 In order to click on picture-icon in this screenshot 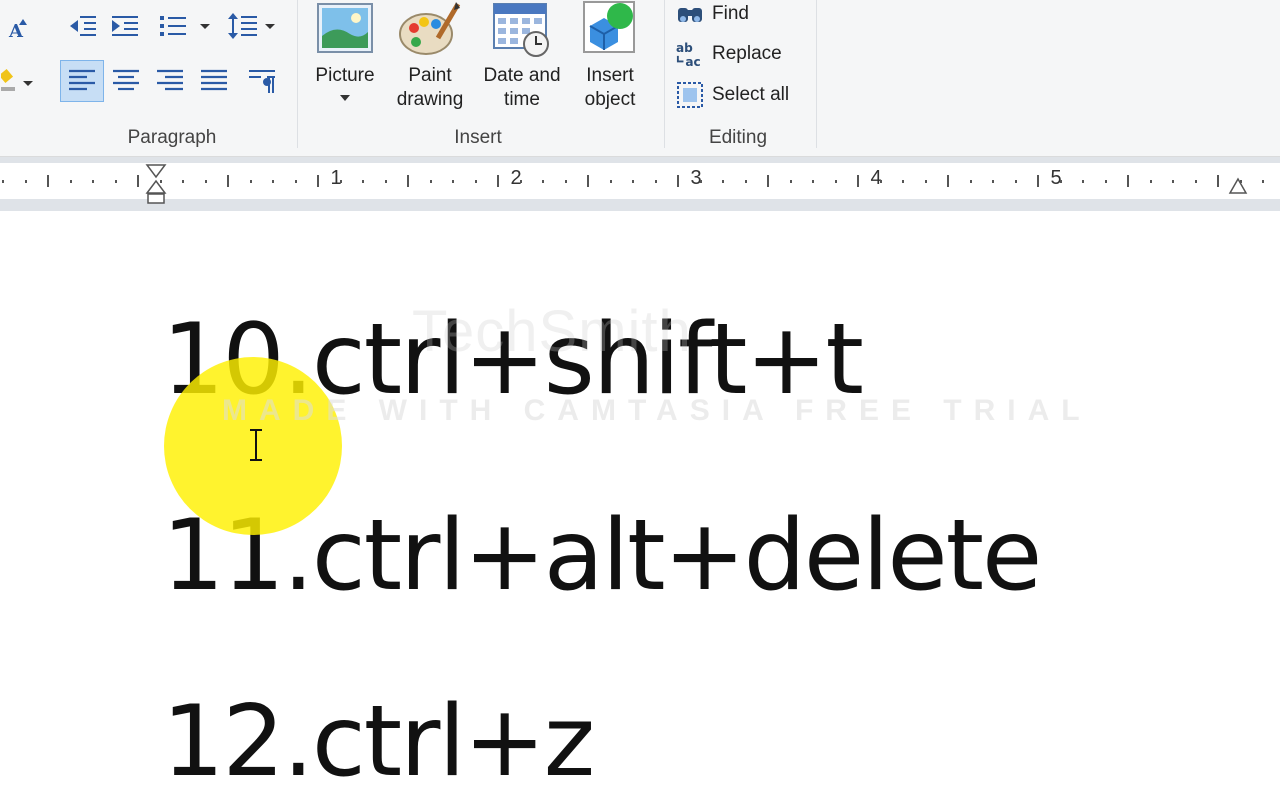, I will do `click(345, 28)`.